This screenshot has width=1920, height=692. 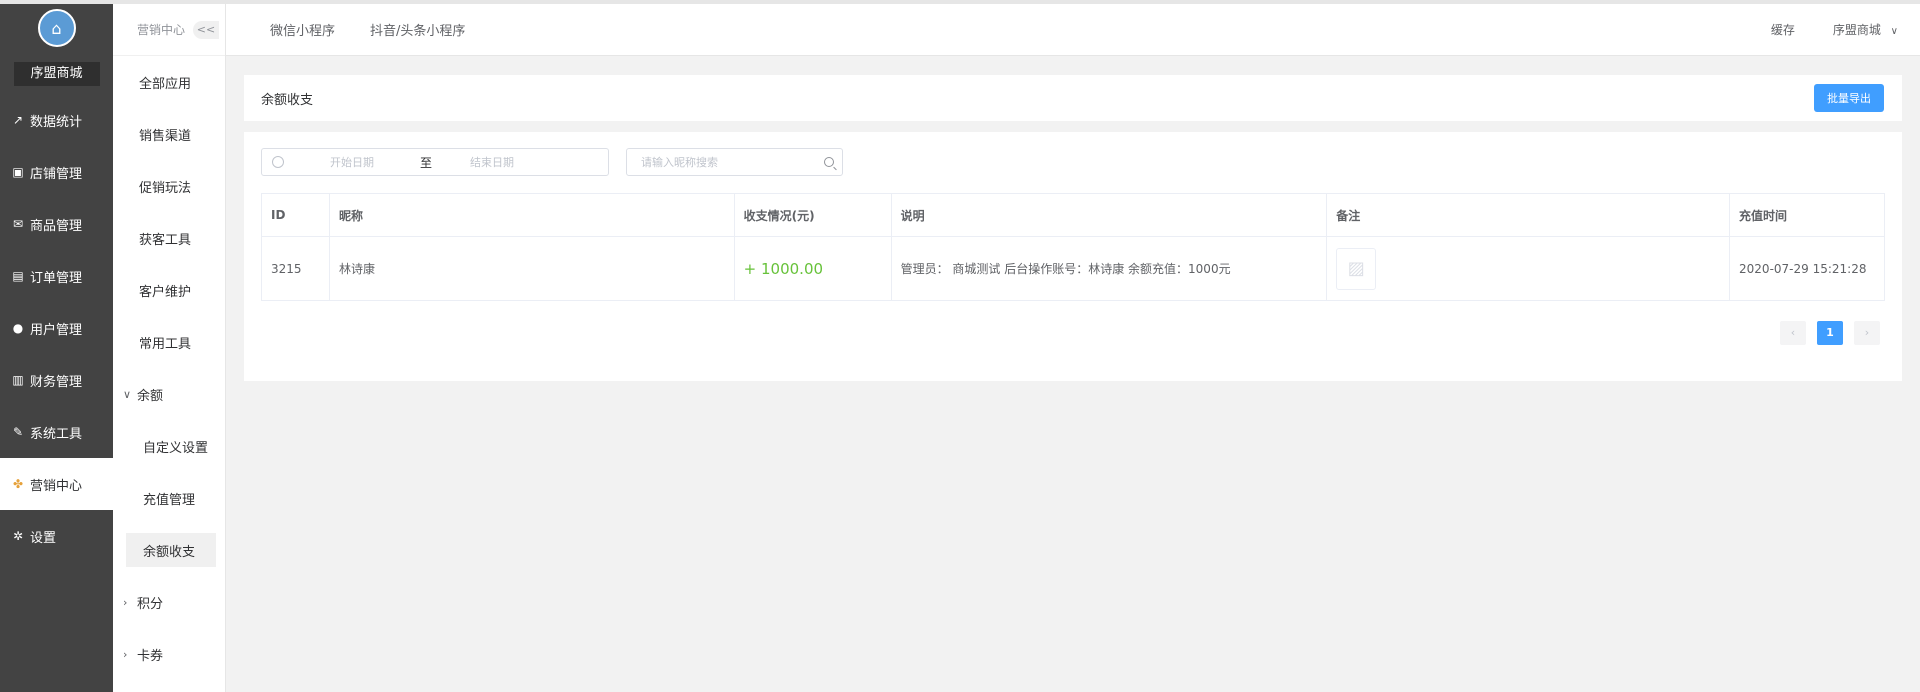 I want to click on sidebar-item-orders: ▤ 订单管理, so click(x=56, y=276).